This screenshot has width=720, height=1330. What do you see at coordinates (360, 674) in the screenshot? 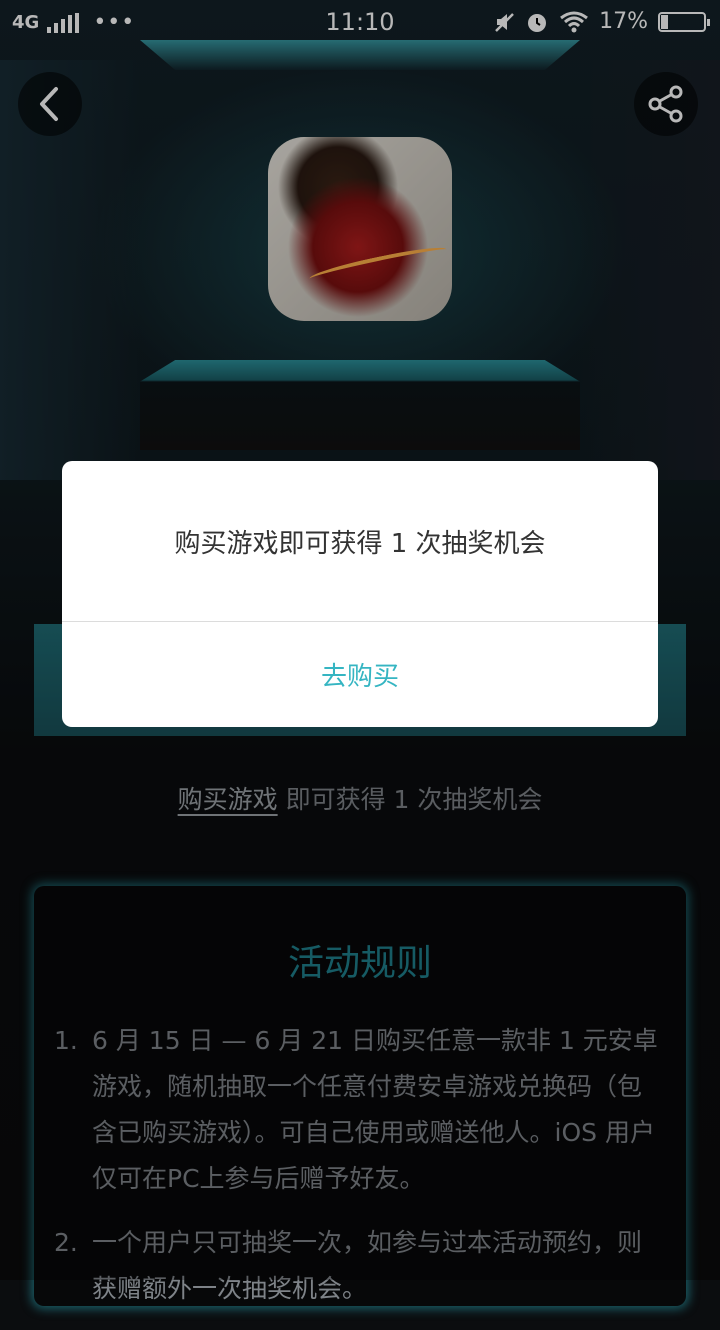
I see `go-buy-button: 去购买` at bounding box center [360, 674].